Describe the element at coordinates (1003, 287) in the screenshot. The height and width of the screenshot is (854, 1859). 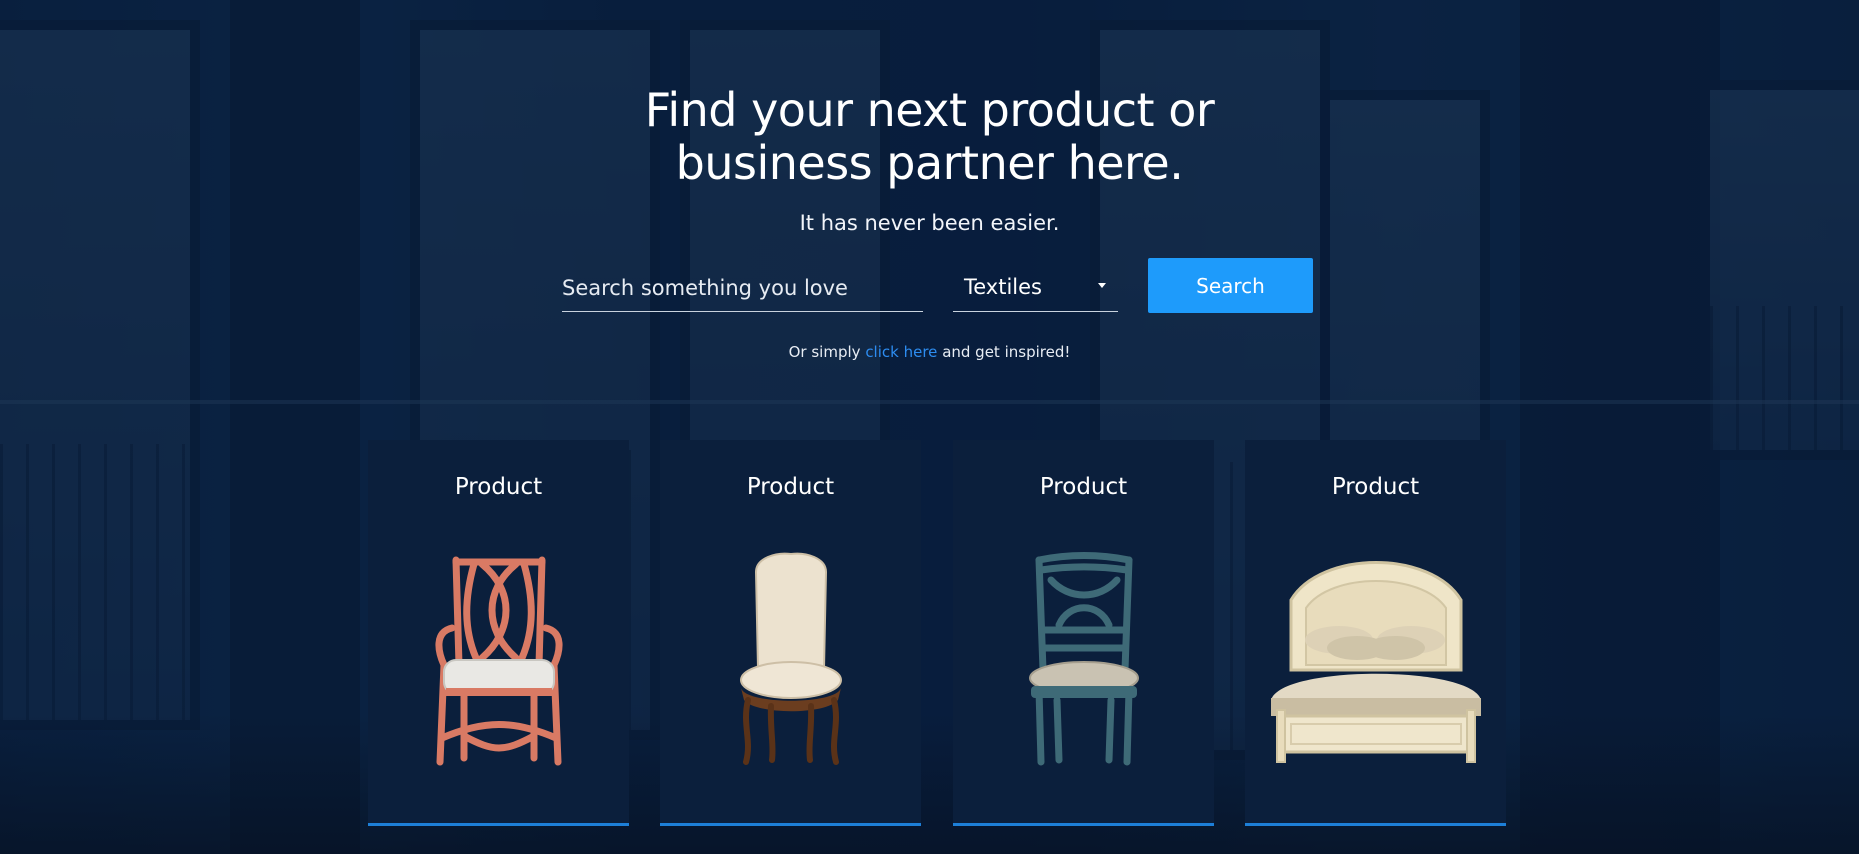
I see `category-select-value: Textiles` at that location.